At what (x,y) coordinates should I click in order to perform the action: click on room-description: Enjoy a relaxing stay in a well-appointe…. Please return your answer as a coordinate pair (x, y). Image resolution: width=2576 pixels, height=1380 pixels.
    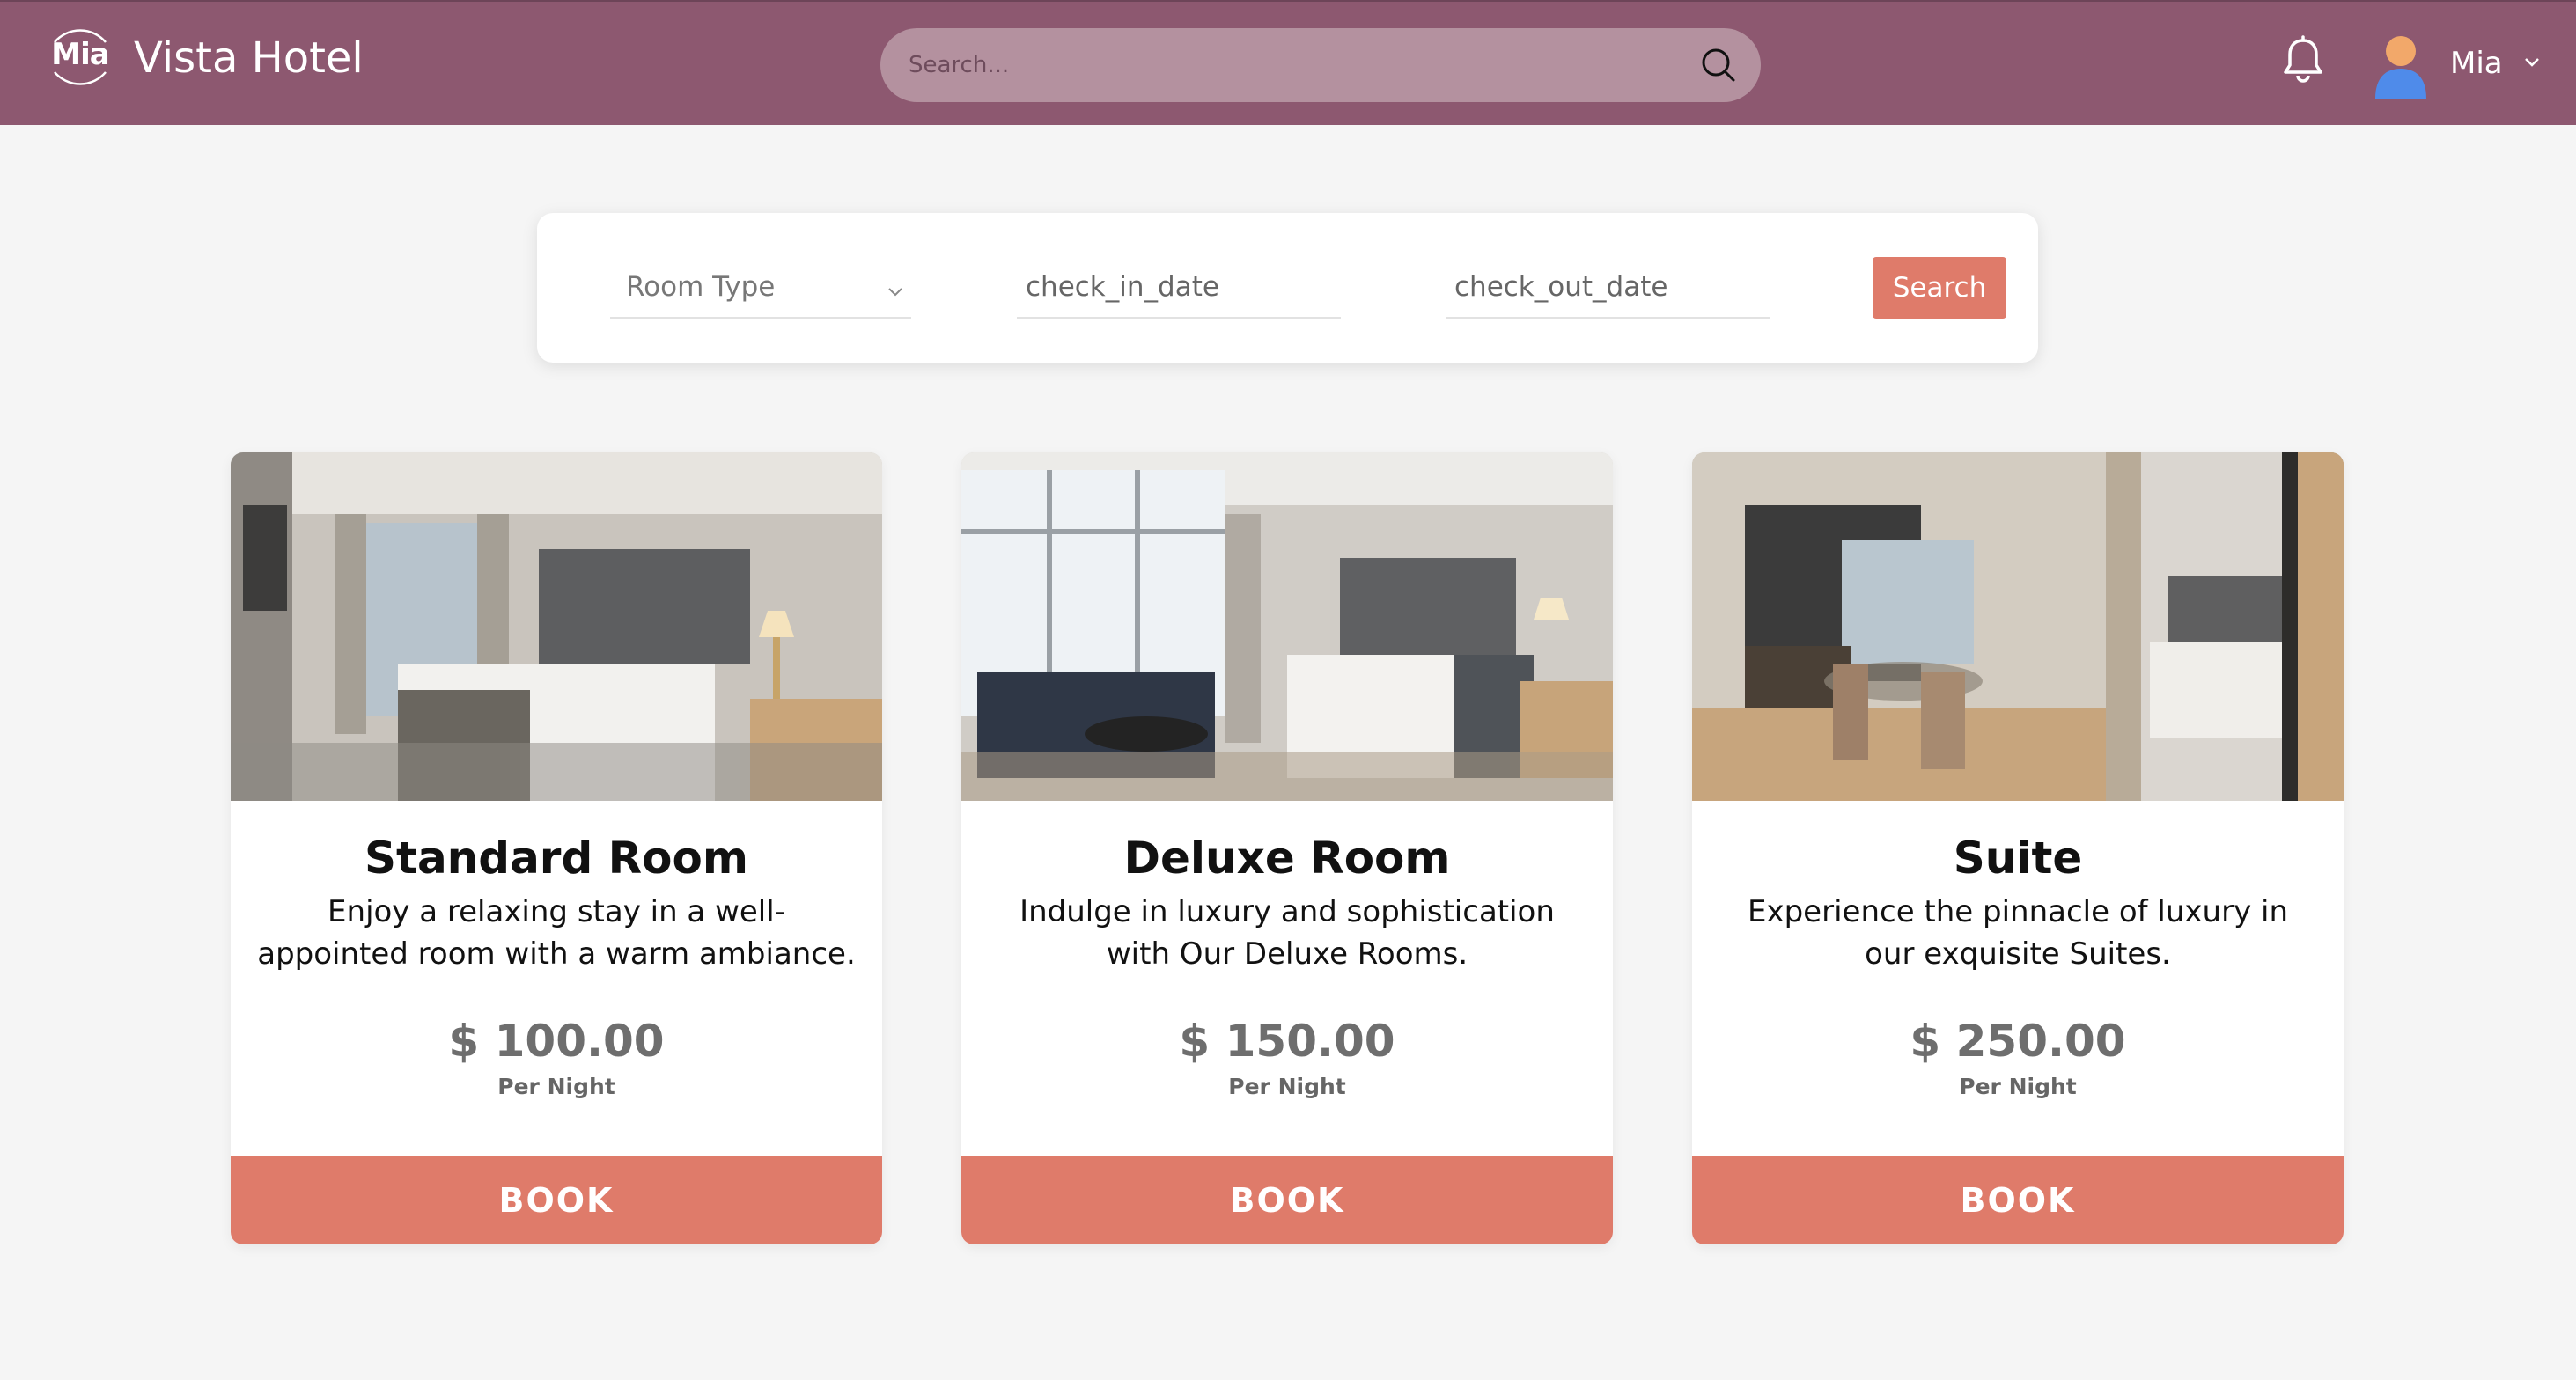
    Looking at the image, I should click on (556, 933).